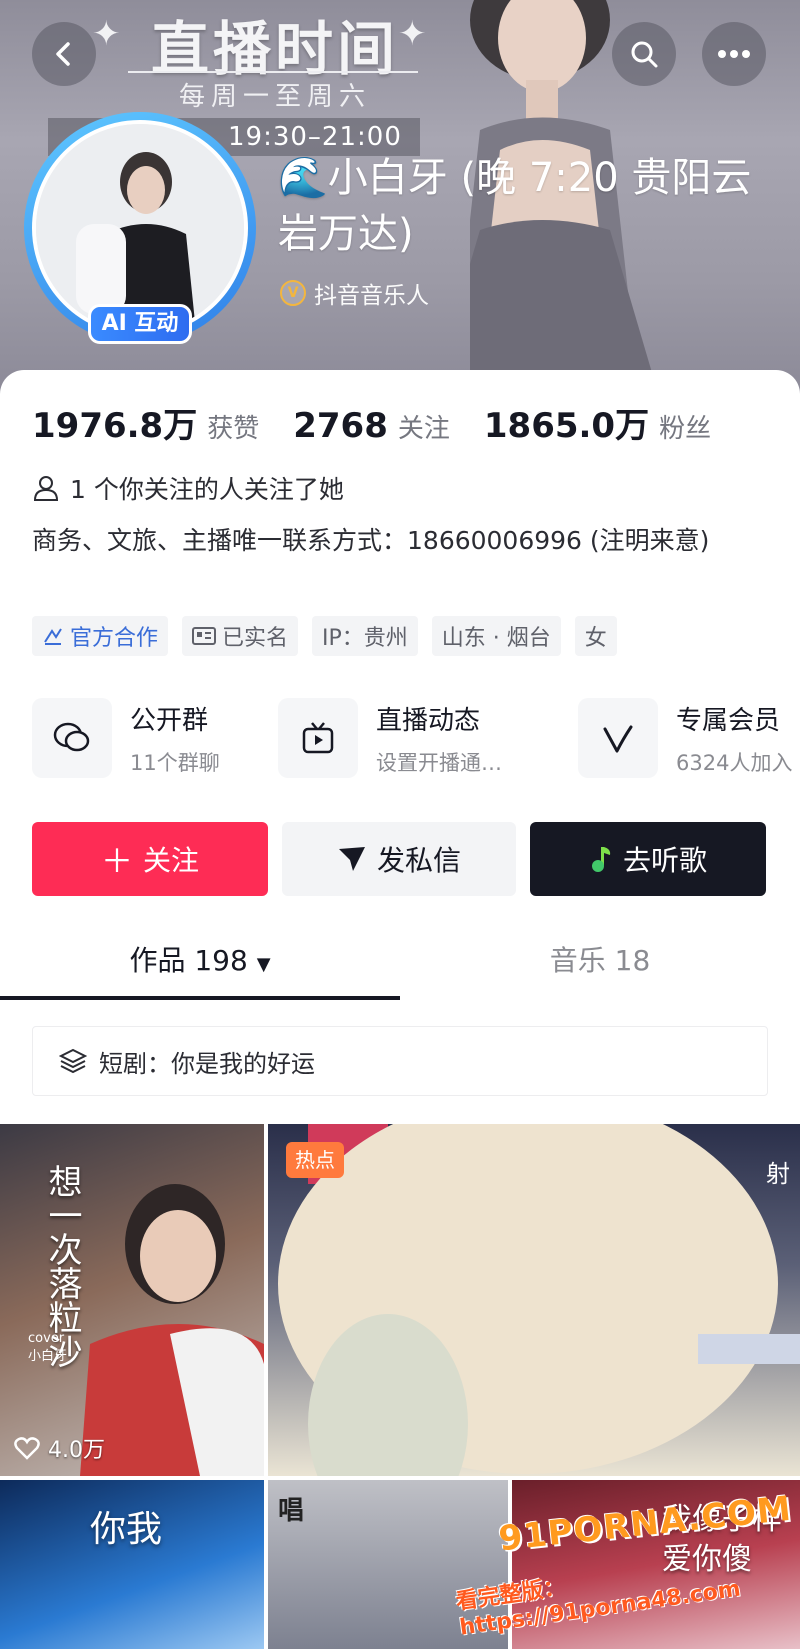 This screenshot has width=800, height=1649. Describe the element at coordinates (76, 1450) in the screenshot. I see `likes-count-label: 4.0万` at that location.